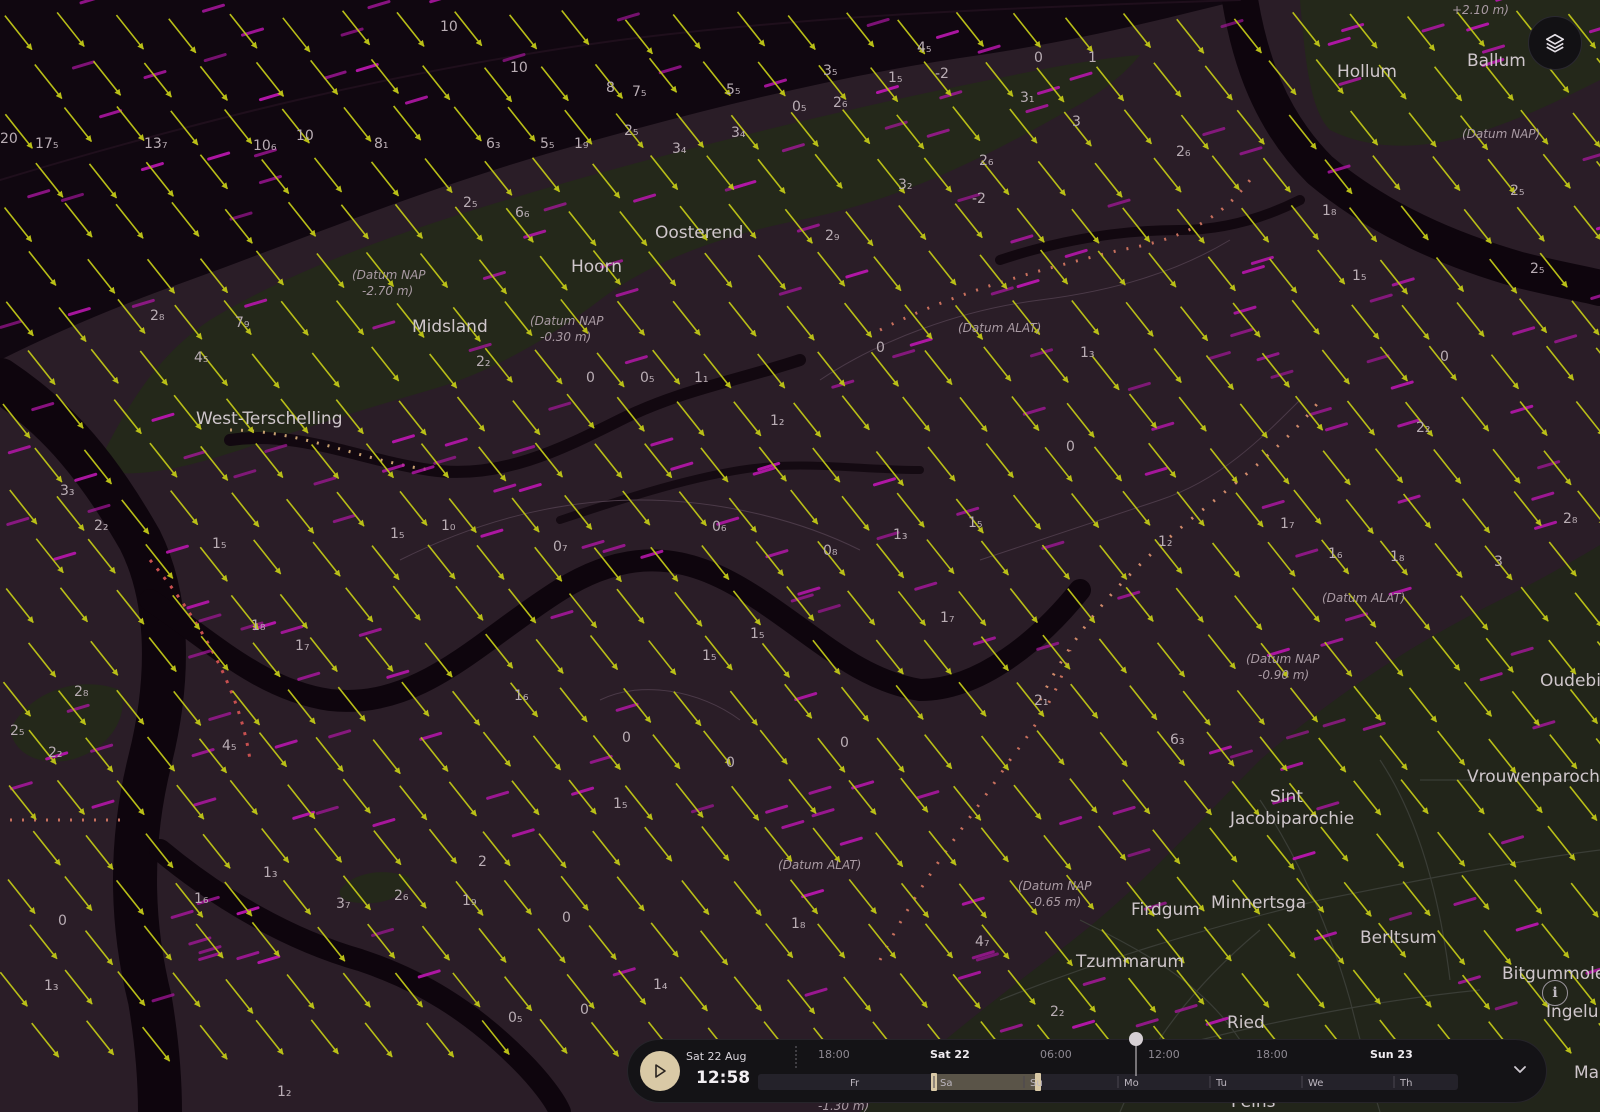  Describe the element at coordinates (1520, 1069) in the screenshot. I see `chevron-down-icon` at that location.